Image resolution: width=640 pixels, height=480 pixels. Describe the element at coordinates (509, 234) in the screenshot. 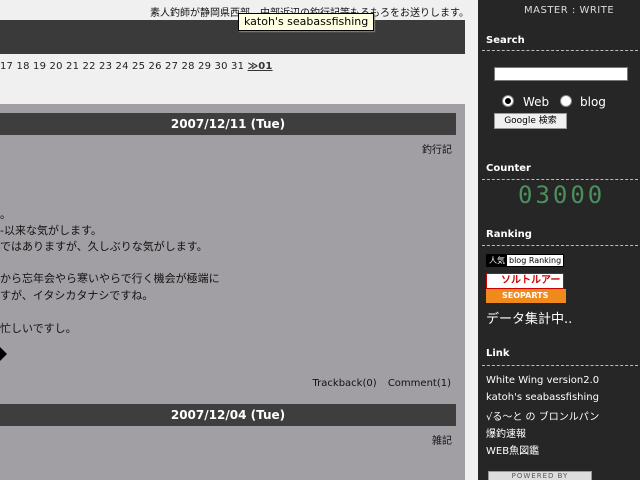

I see `ranking-title: Ranking` at that location.